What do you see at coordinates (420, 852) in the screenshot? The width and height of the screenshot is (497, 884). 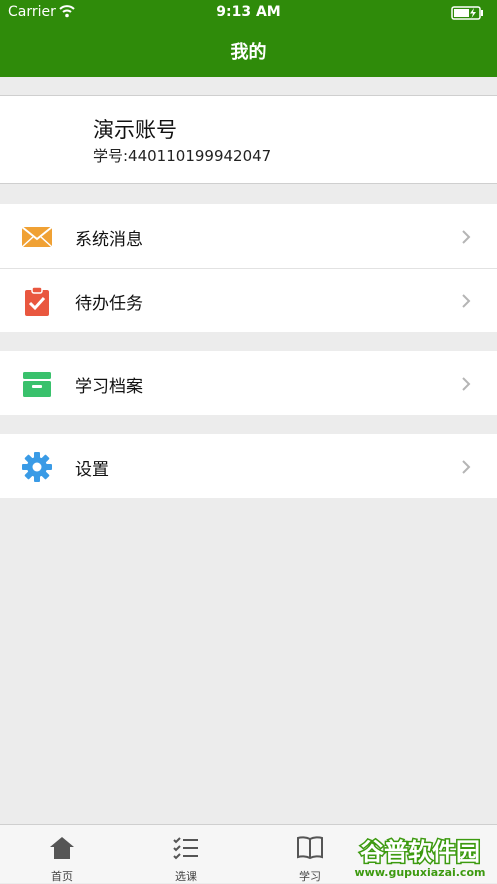 I see `svg-text: 谷普软件园` at bounding box center [420, 852].